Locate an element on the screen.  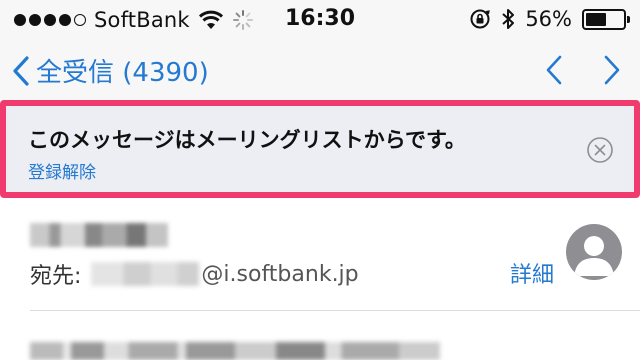
avatar is located at coordinates (594, 252).